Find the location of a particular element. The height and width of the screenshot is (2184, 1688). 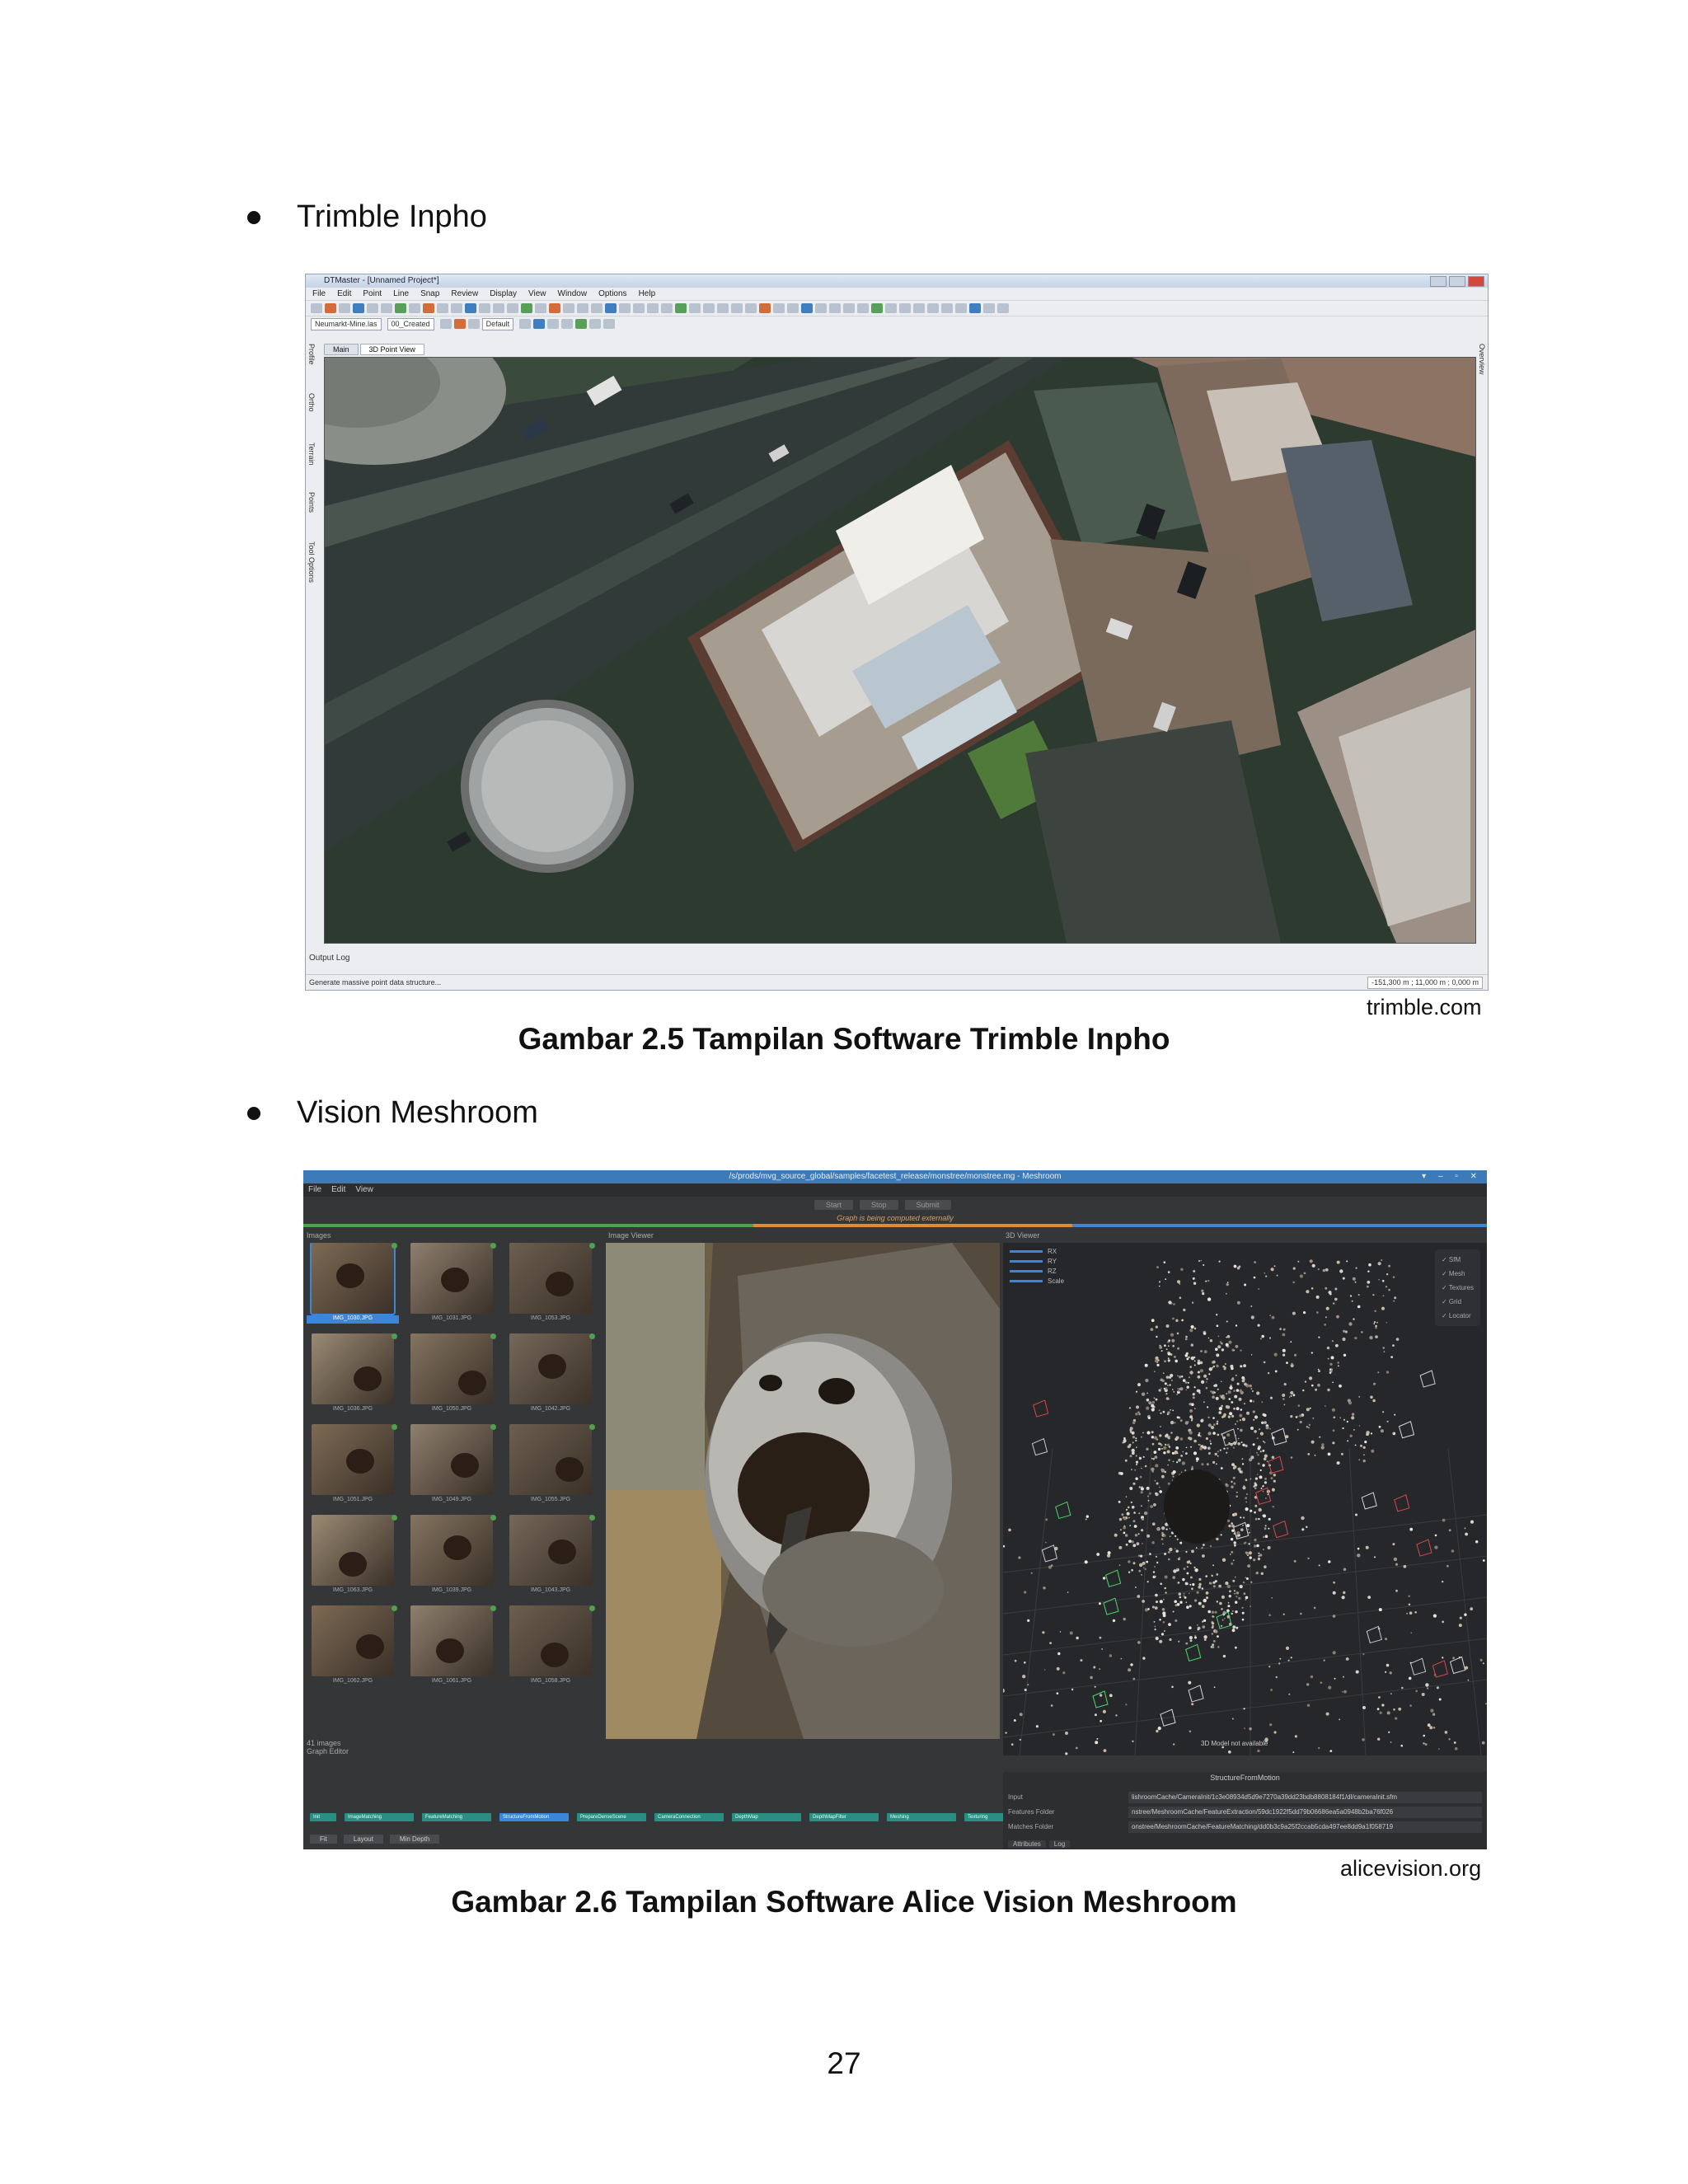

images-panel-title: Images is located at coordinates (319, 1235).